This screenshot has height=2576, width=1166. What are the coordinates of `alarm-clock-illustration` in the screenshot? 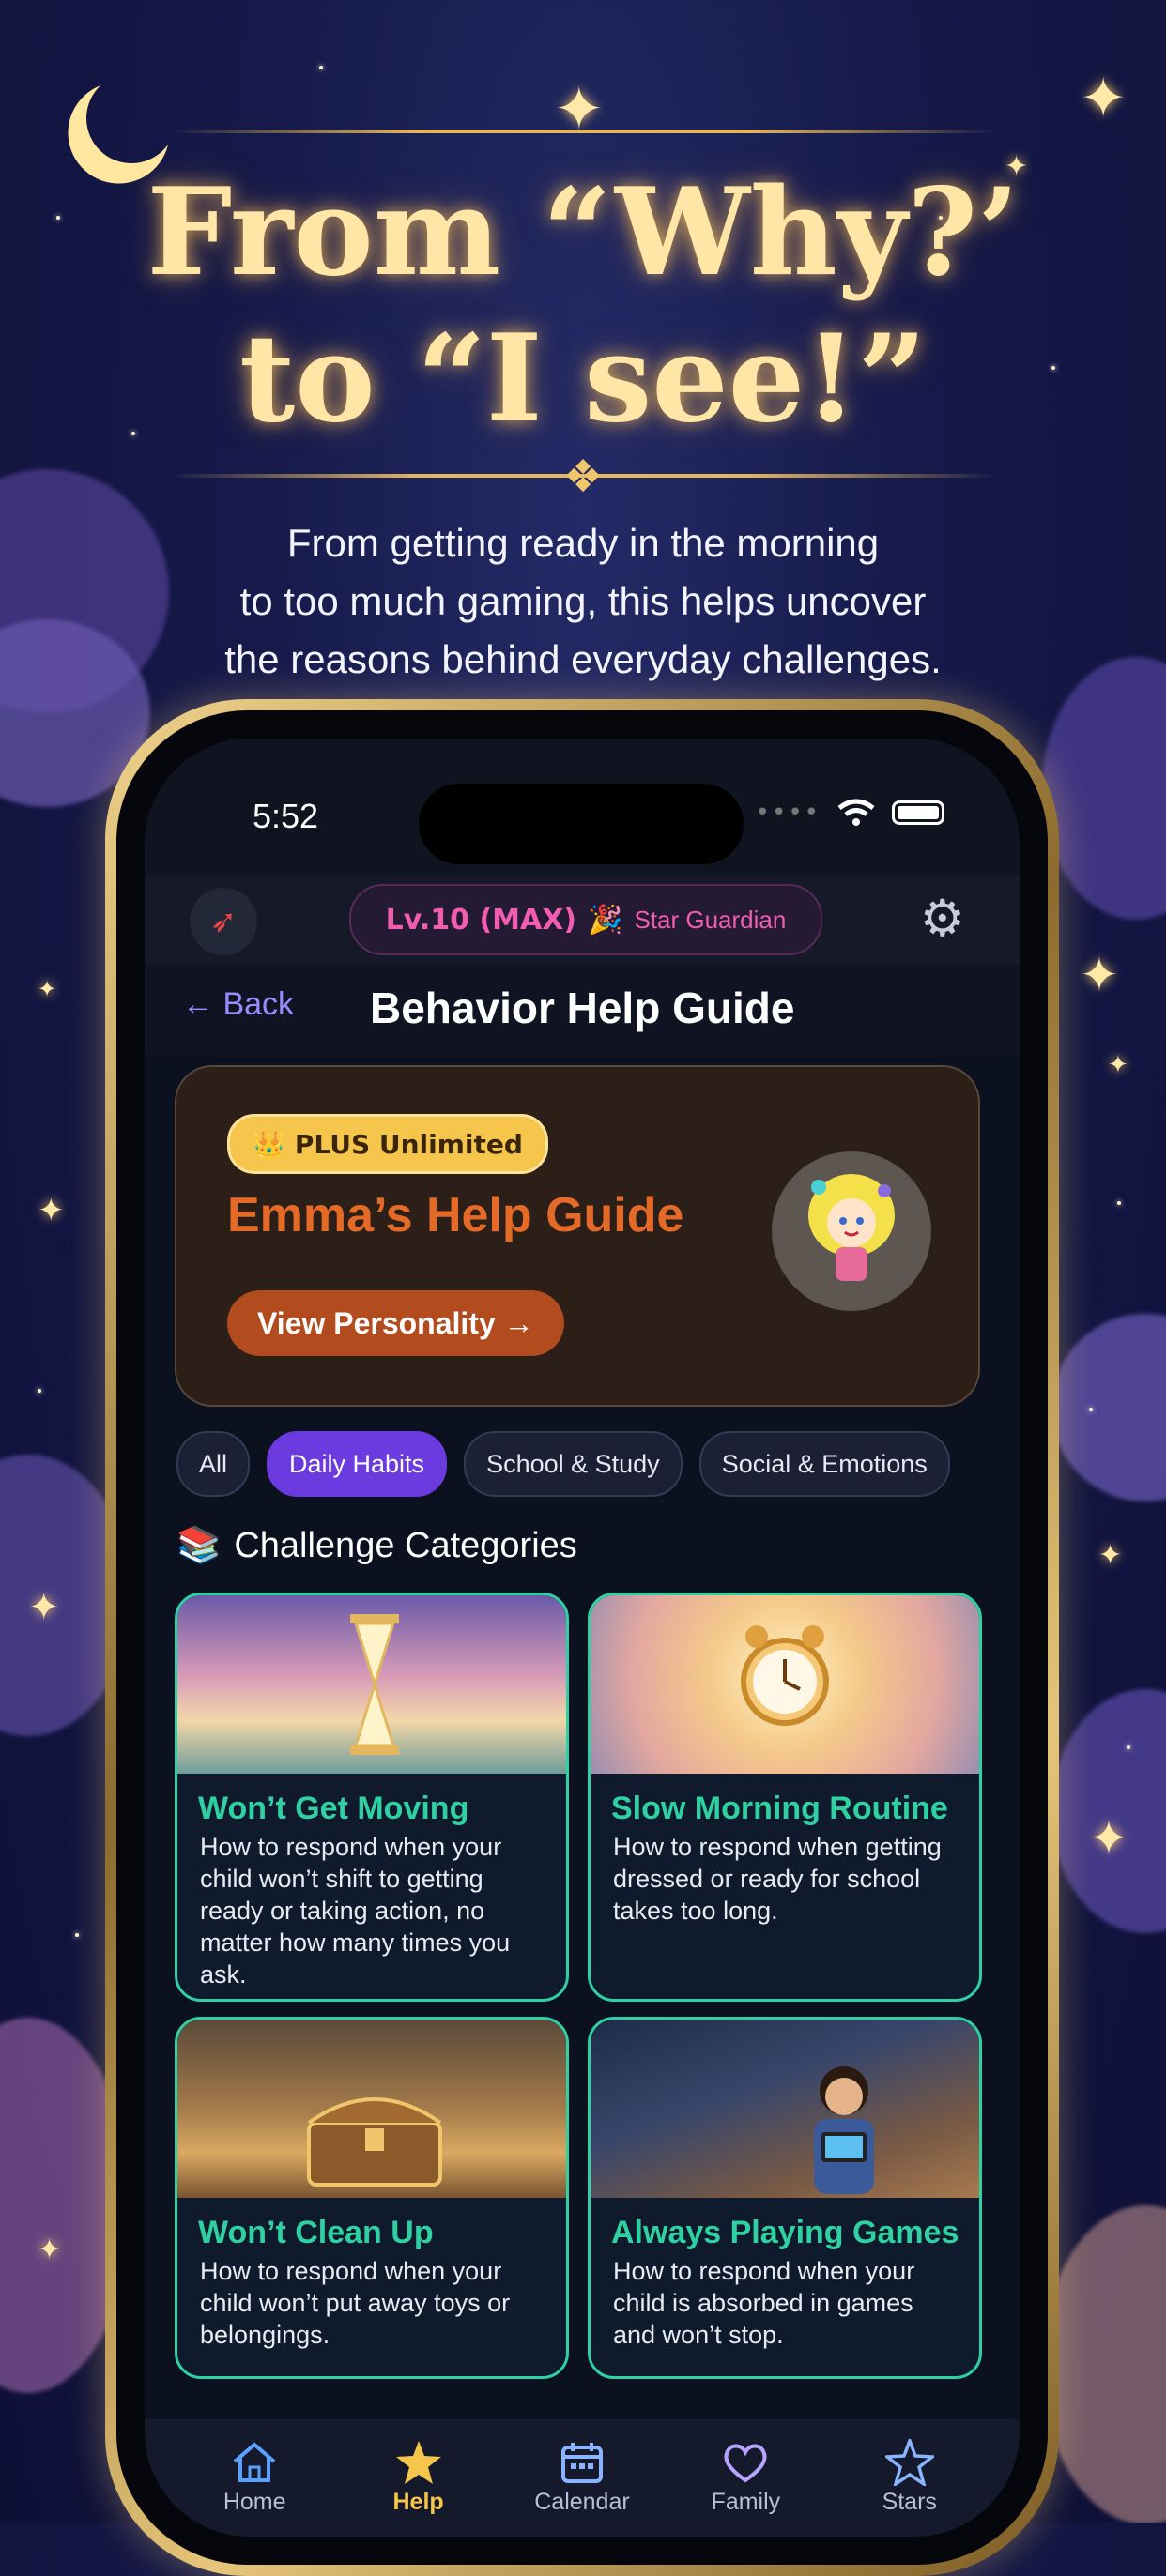 It's located at (785, 1684).